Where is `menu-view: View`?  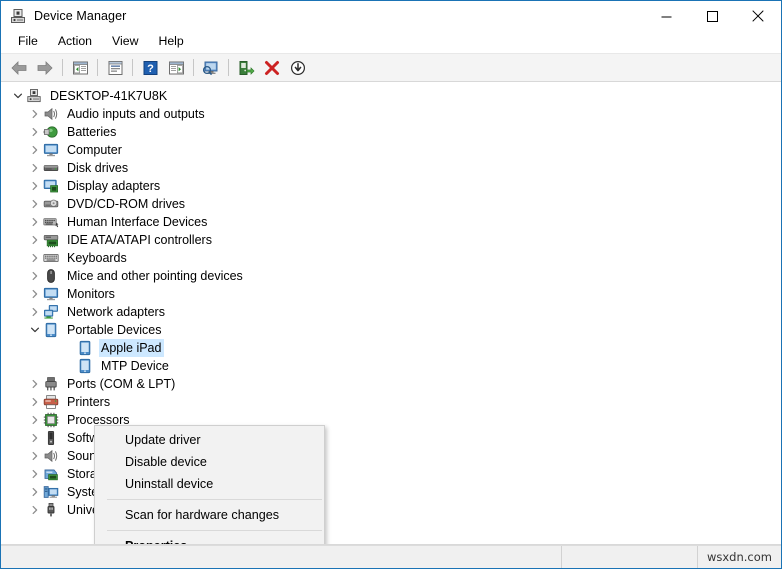 menu-view: View is located at coordinates (125, 42).